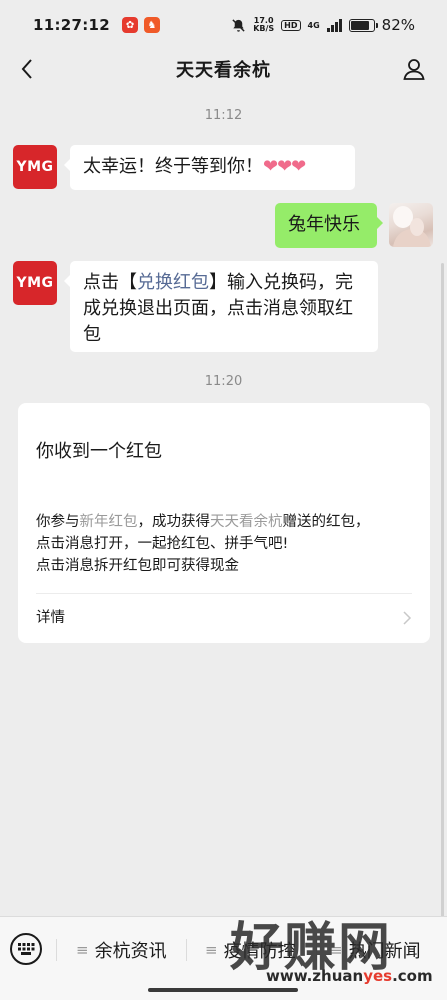  I want to click on message-bubble: 太幸运！终于等到你！❤❤❤, so click(209, 167).